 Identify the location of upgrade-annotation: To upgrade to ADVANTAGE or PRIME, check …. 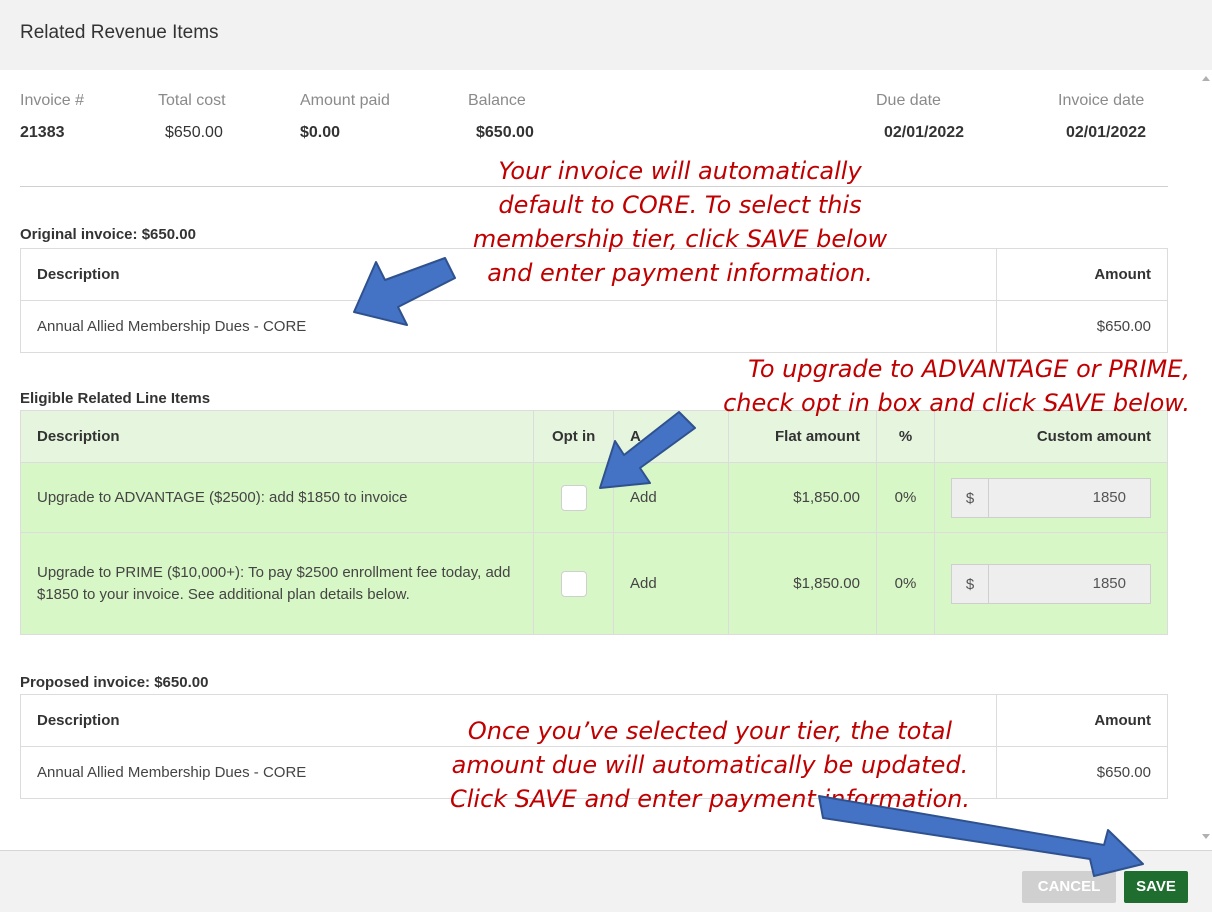
(956, 386).